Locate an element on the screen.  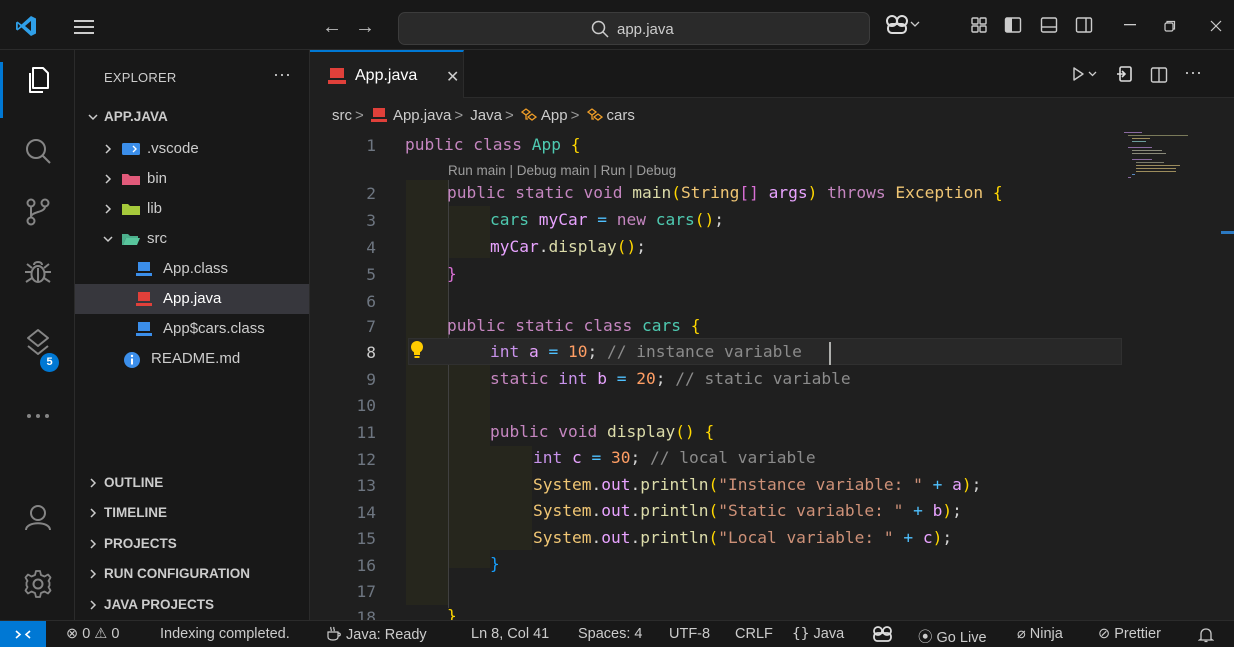
tree-item-src: src is located at coordinates (192, 239).